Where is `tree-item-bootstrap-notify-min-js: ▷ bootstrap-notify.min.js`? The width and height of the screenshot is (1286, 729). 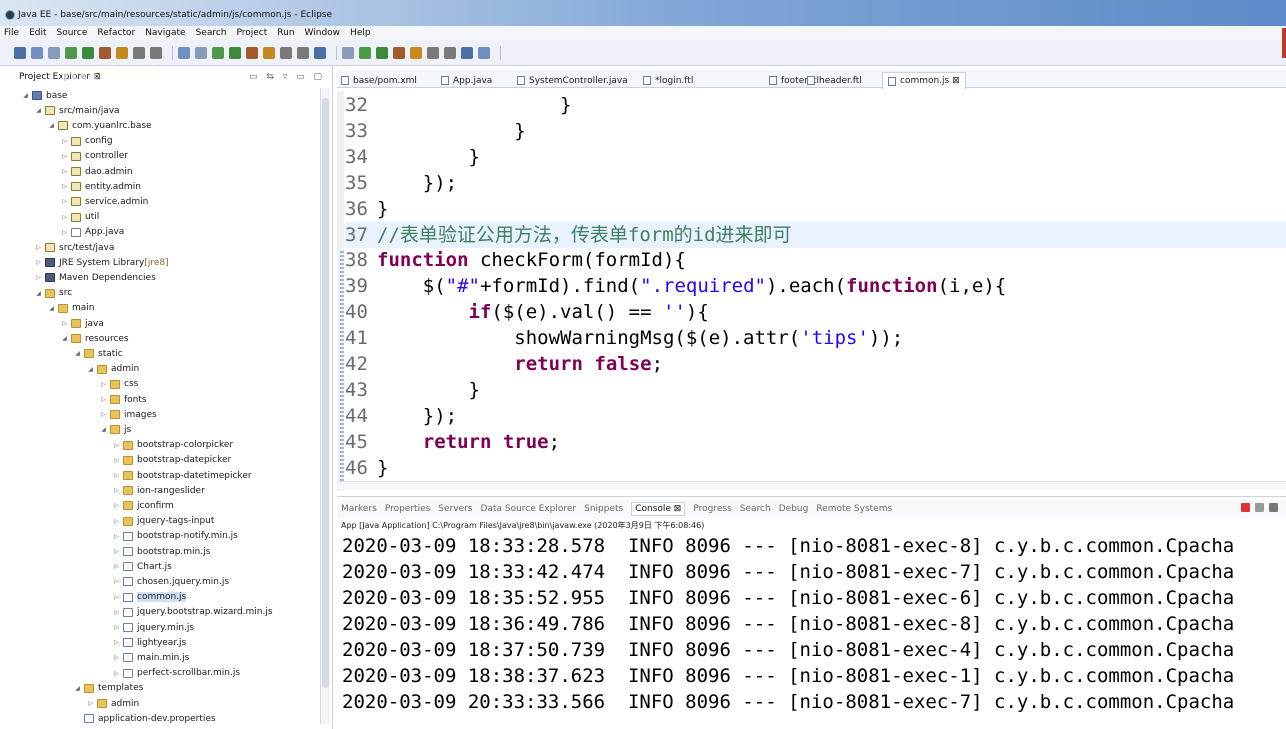 tree-item-bootstrap-notify-min-js: ▷ bootstrap-notify.min.js is located at coordinates (175, 536).